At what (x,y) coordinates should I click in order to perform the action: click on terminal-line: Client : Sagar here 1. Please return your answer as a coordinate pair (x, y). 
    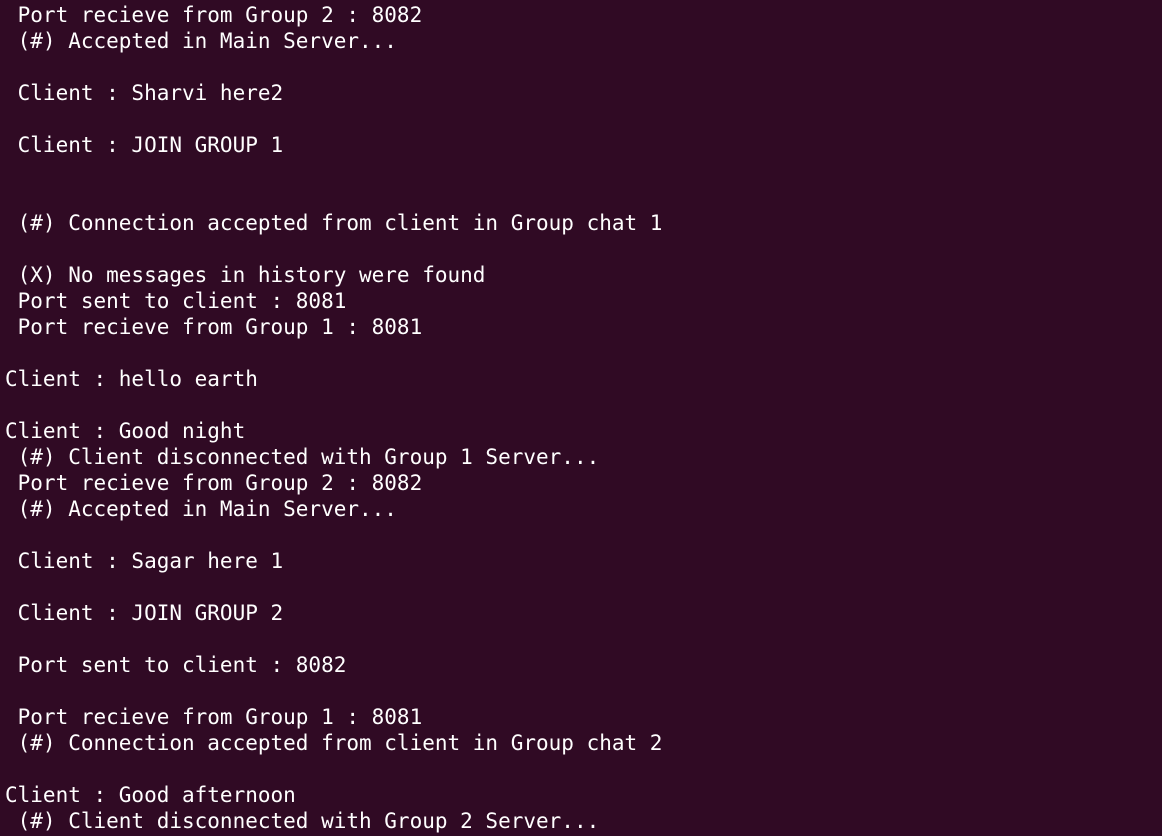
    Looking at the image, I should click on (144, 561).